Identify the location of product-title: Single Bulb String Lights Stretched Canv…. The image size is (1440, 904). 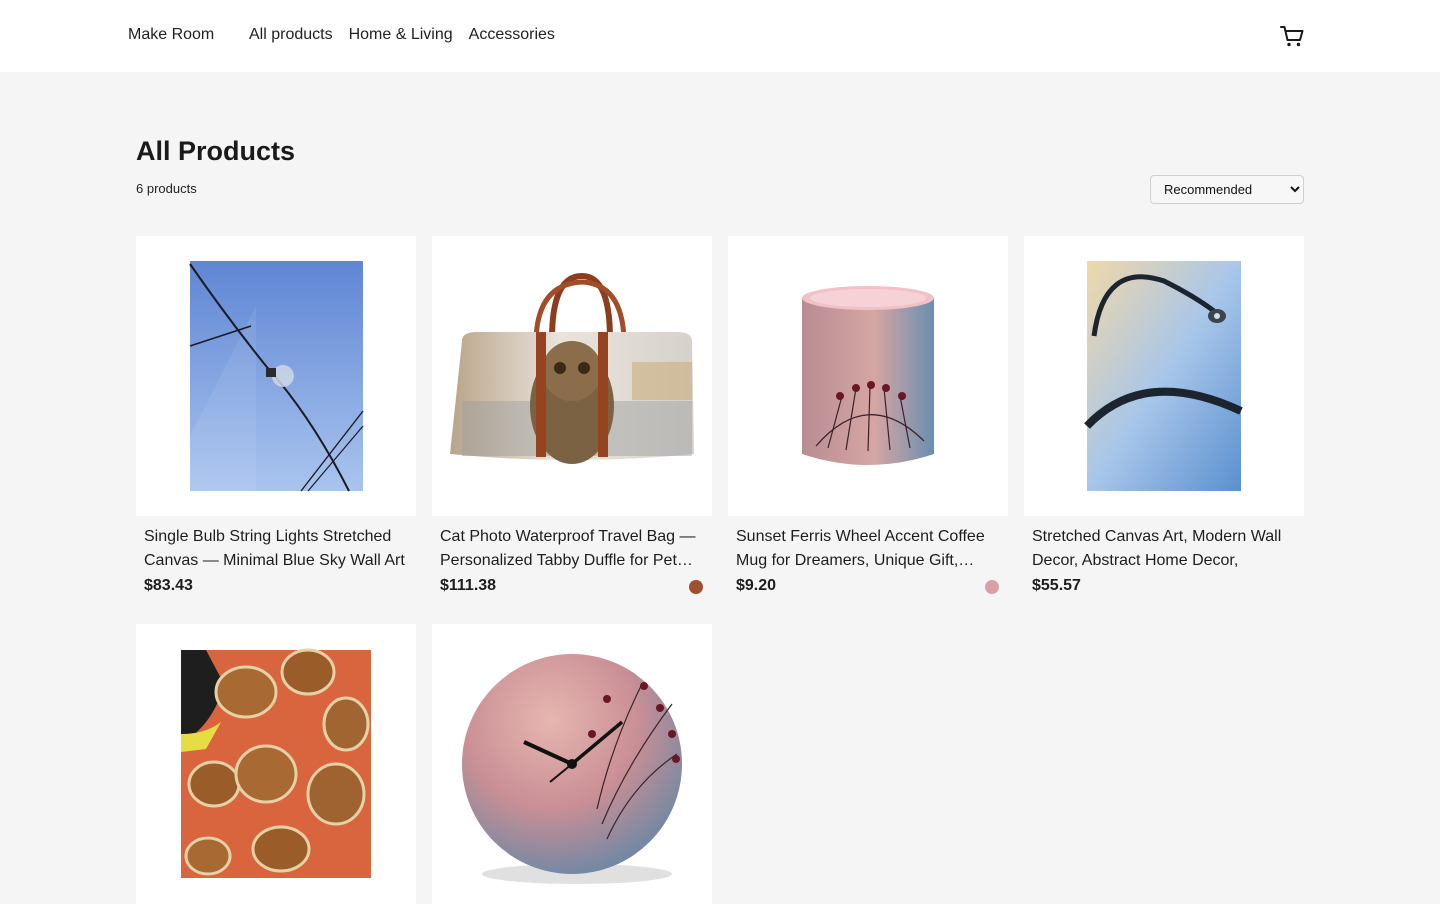
(276, 549).